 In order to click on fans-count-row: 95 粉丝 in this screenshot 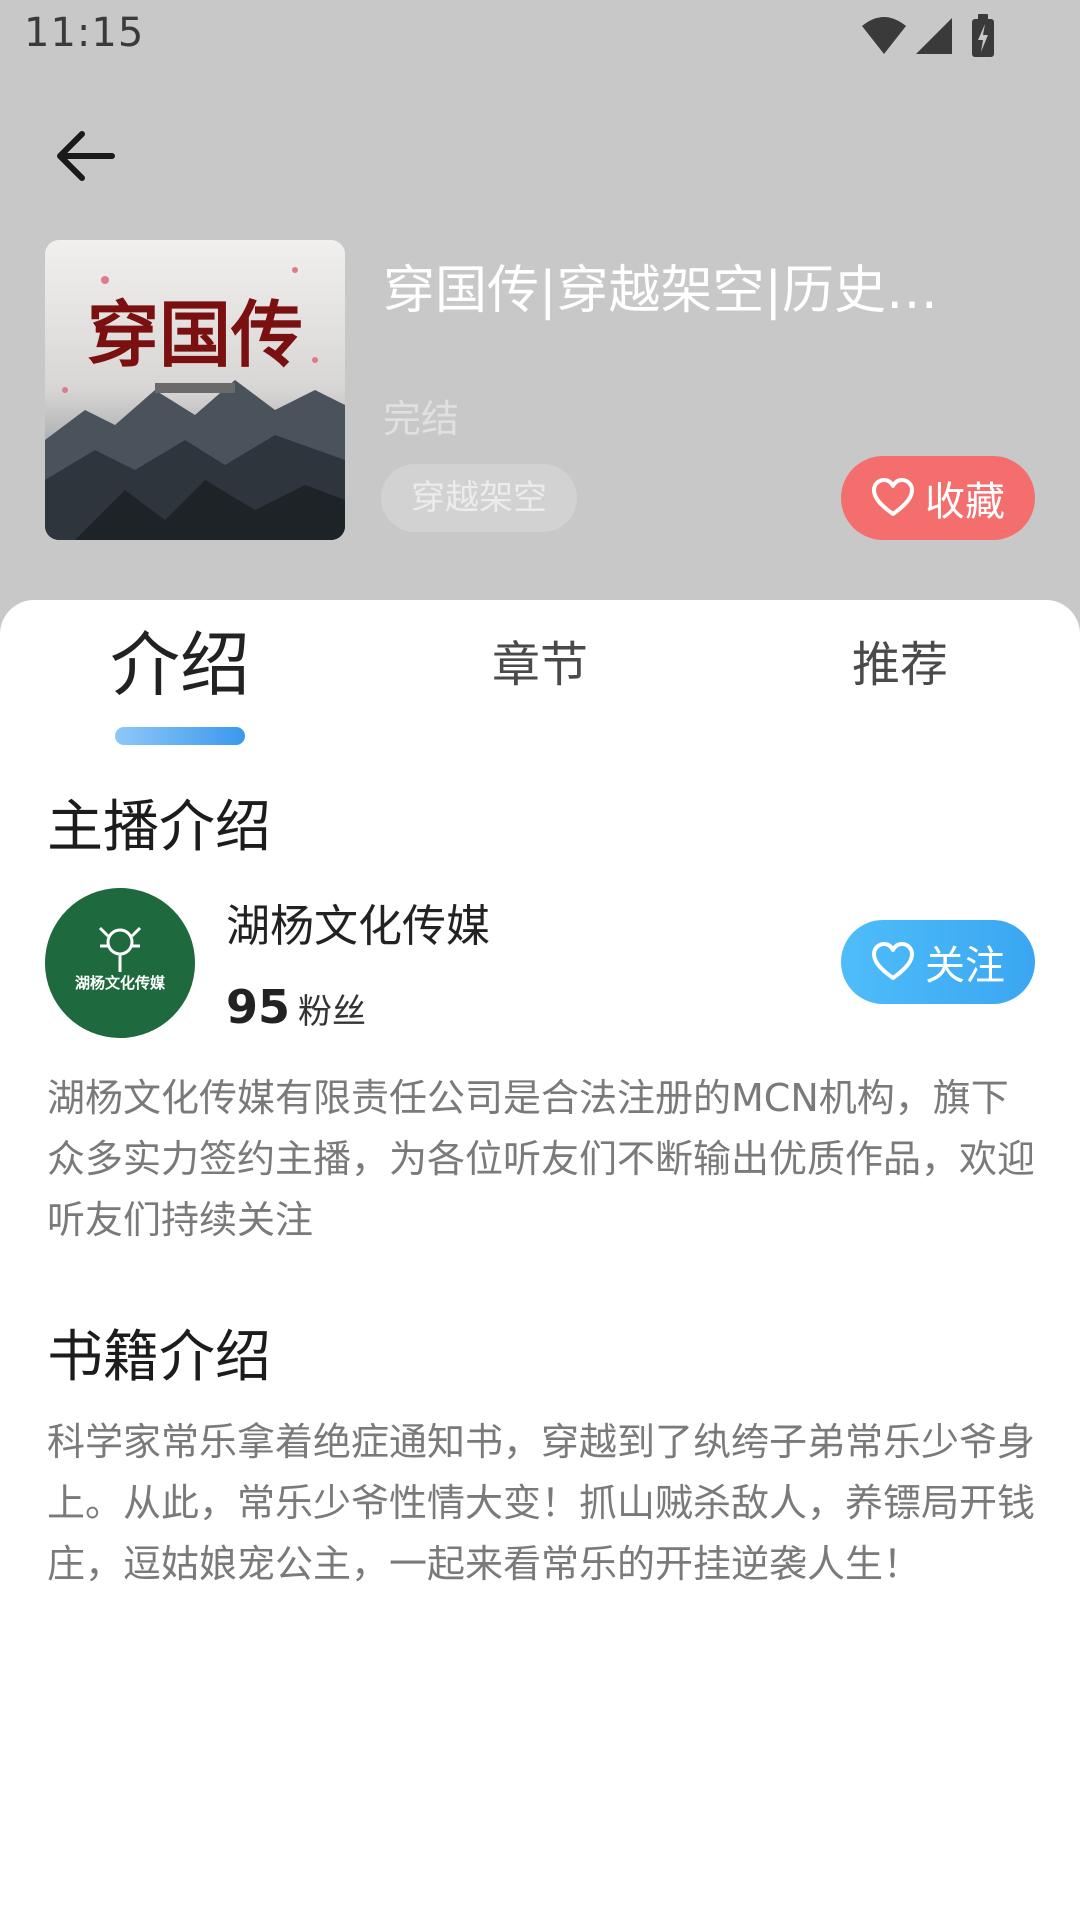, I will do `click(296, 1007)`.